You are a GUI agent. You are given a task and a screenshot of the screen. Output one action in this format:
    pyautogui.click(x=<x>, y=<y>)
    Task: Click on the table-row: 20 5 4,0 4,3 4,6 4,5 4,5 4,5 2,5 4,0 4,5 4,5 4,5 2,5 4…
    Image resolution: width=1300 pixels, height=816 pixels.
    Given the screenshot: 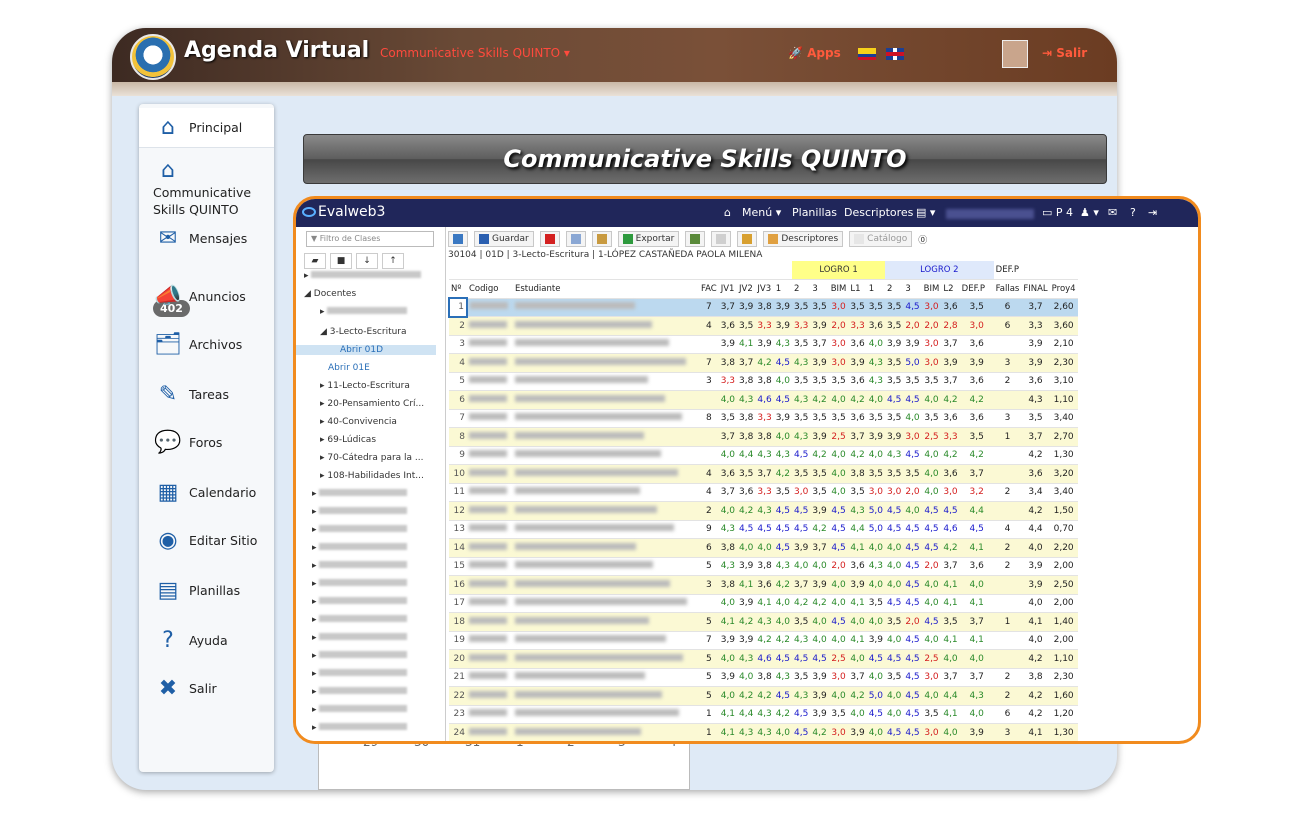 What is the action you would take?
    pyautogui.click(x=763, y=659)
    